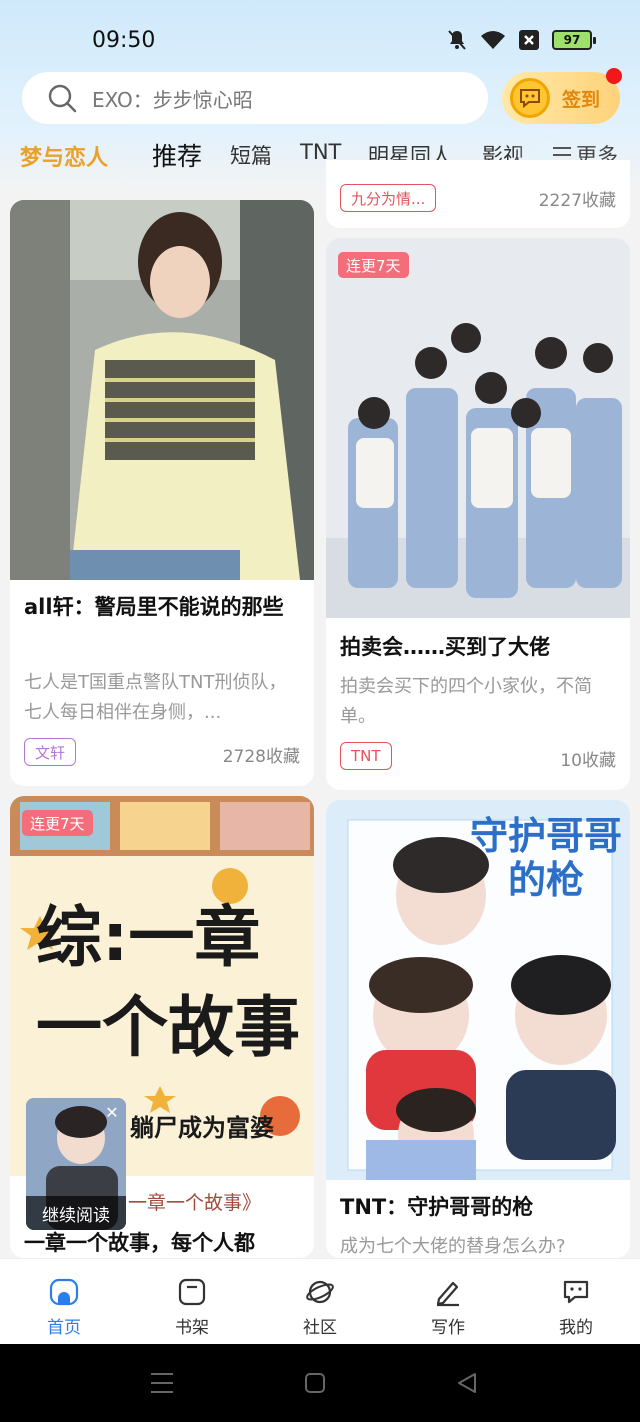 The width and height of the screenshot is (640, 1422). Describe the element at coordinates (64, 1292) in the screenshot. I see `home-icon` at that location.